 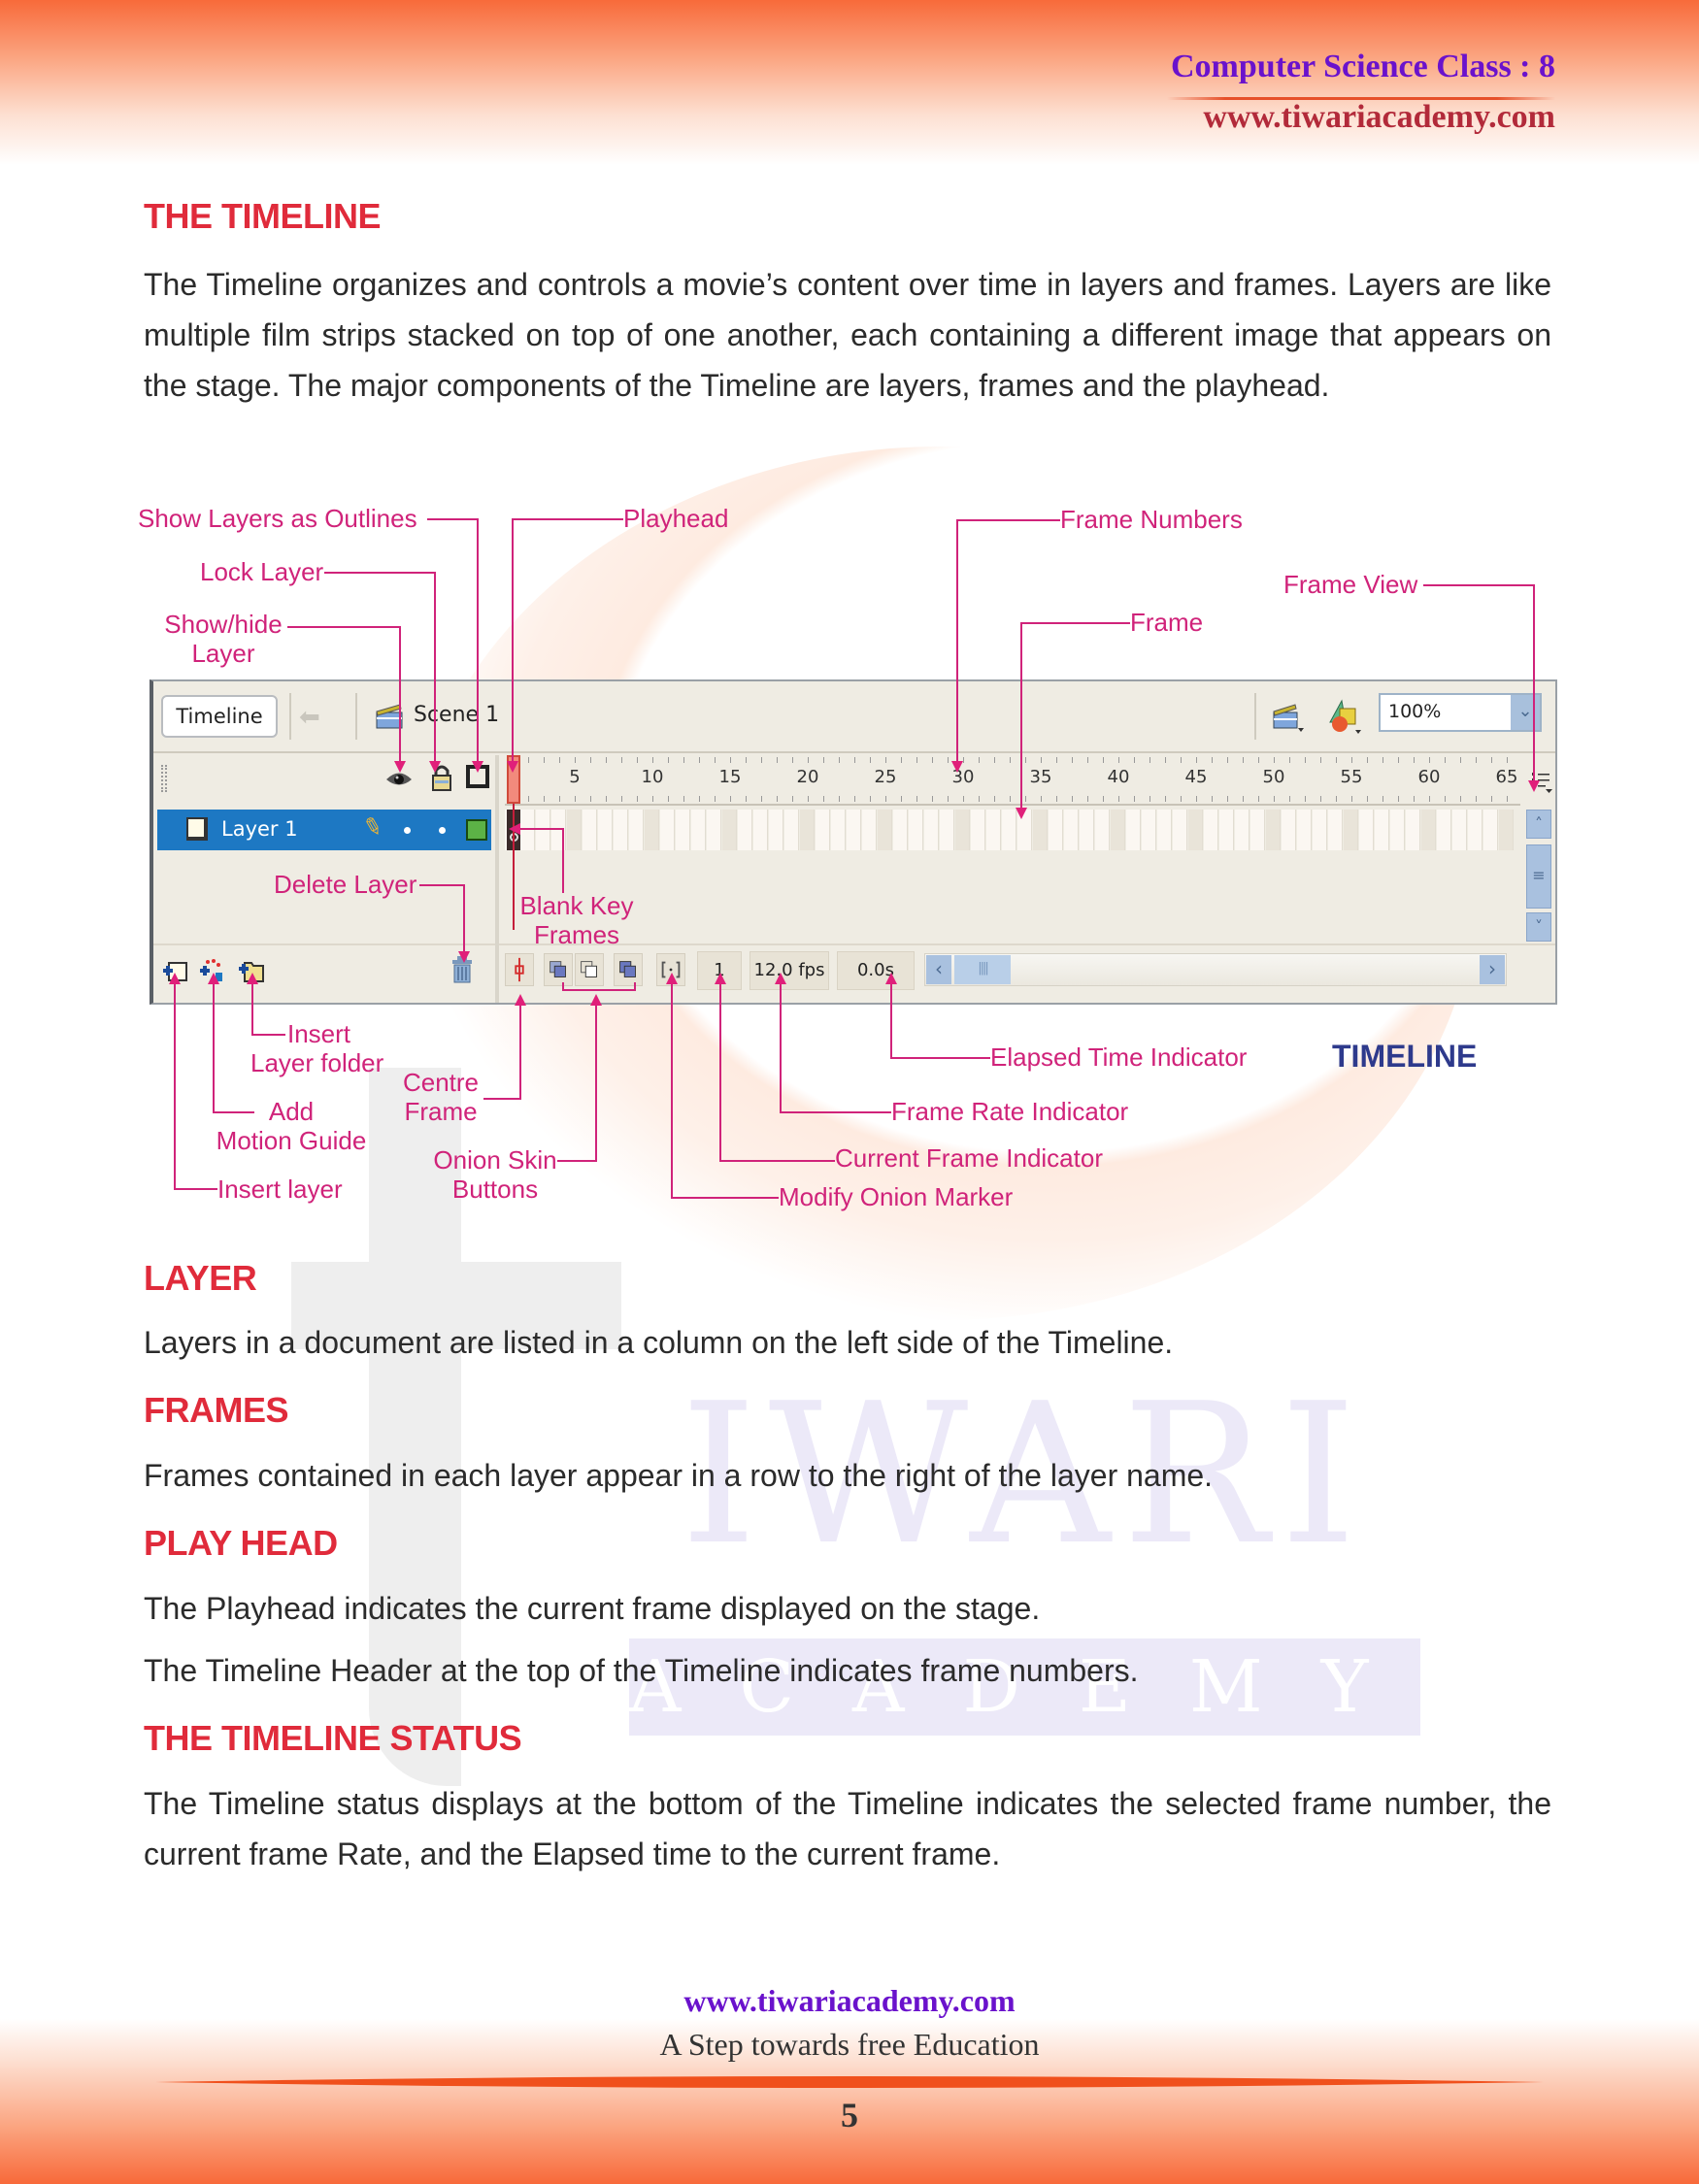 I want to click on scroll-thumb: ≡, so click(x=1538, y=876).